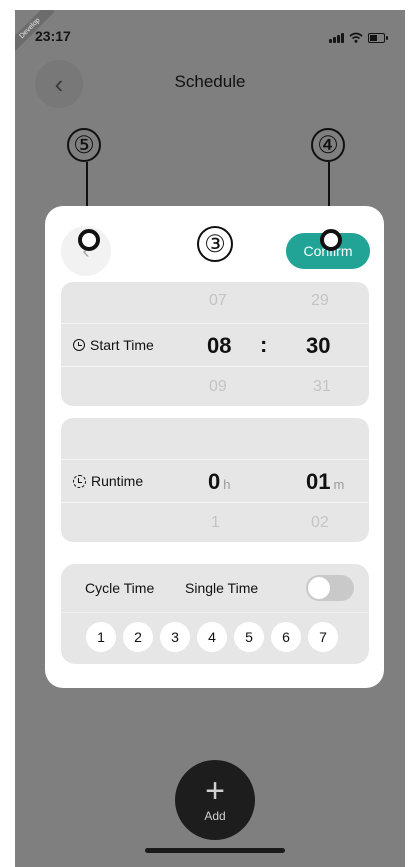  Describe the element at coordinates (108, 481) in the screenshot. I see `runtime-label: Runtime` at that location.